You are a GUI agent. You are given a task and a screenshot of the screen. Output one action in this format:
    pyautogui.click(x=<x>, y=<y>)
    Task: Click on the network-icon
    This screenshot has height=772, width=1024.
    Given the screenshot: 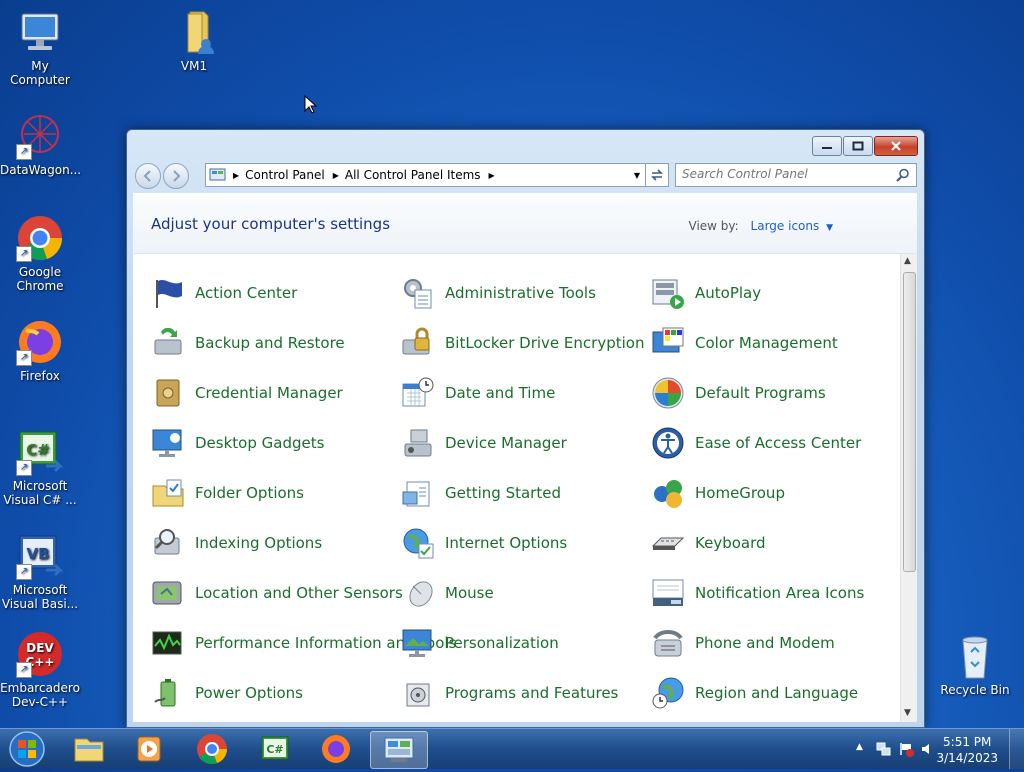 What is the action you would take?
    pyautogui.click(x=884, y=749)
    